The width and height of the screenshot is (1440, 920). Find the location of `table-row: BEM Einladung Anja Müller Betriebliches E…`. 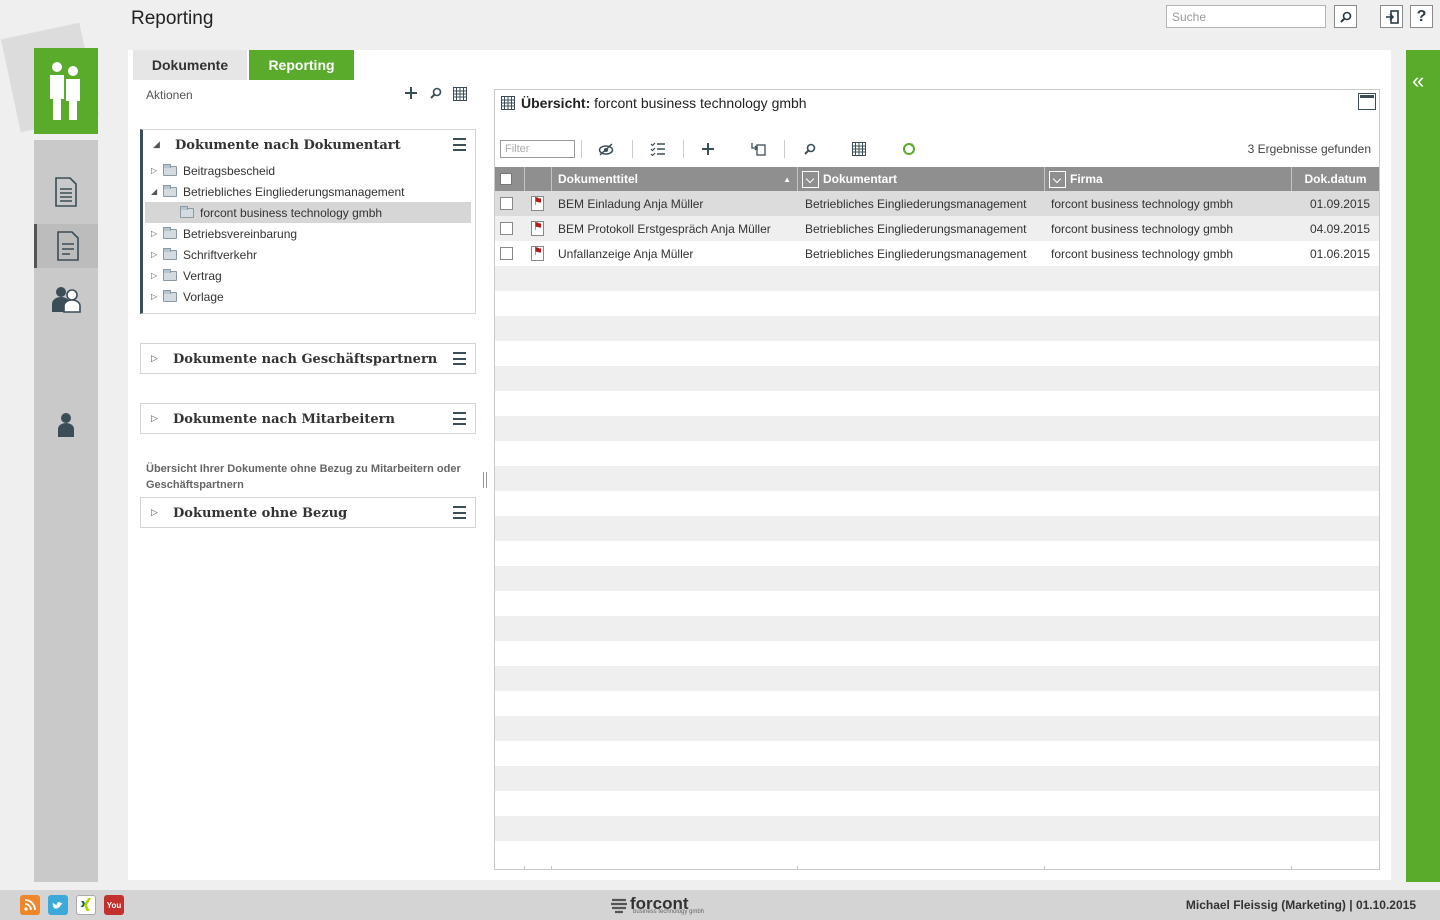

table-row: BEM Einladung Anja Müller Betriebliches E… is located at coordinates (937, 203).